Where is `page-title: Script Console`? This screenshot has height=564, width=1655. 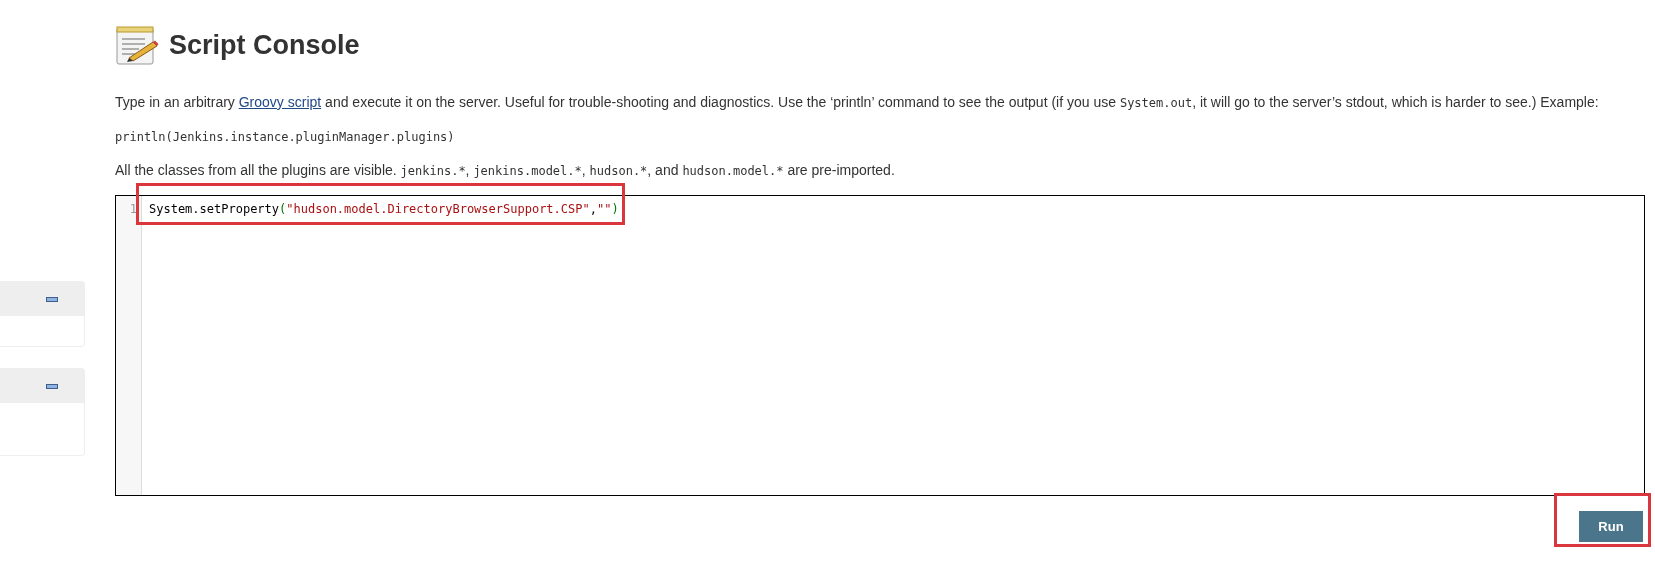 page-title: Script Console is located at coordinates (264, 45).